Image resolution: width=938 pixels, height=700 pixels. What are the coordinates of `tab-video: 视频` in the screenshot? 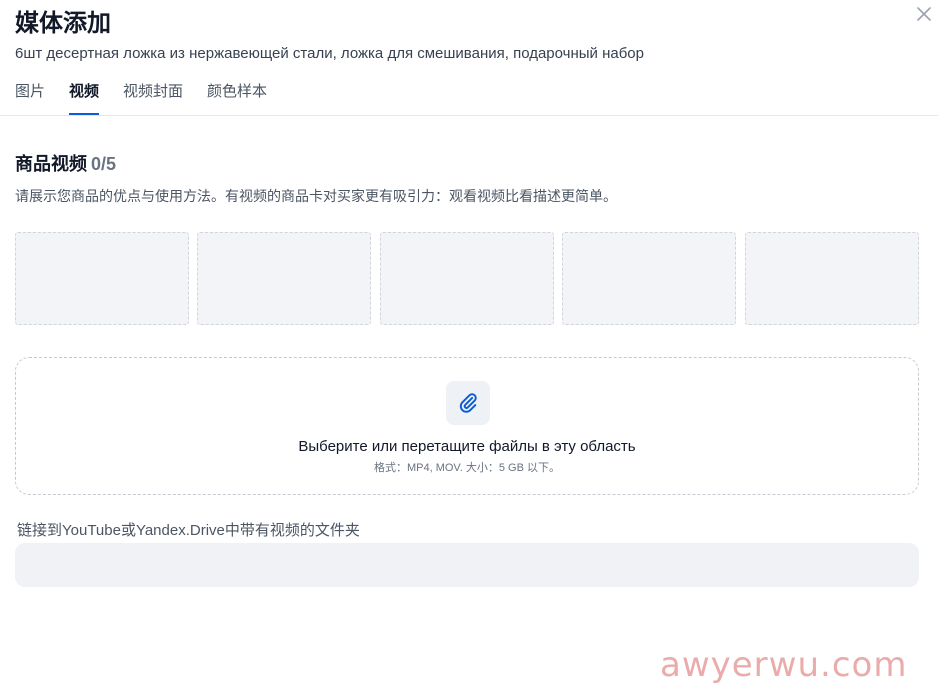 It's located at (84, 98).